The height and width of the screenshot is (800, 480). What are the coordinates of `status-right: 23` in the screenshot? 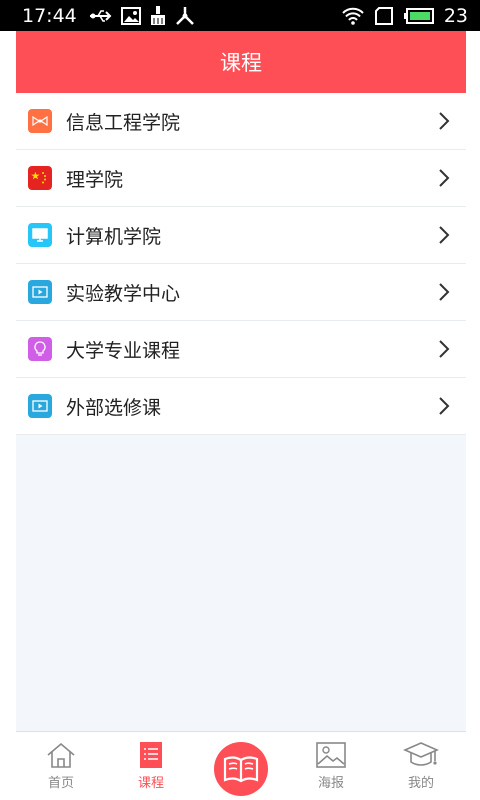 It's located at (405, 16).